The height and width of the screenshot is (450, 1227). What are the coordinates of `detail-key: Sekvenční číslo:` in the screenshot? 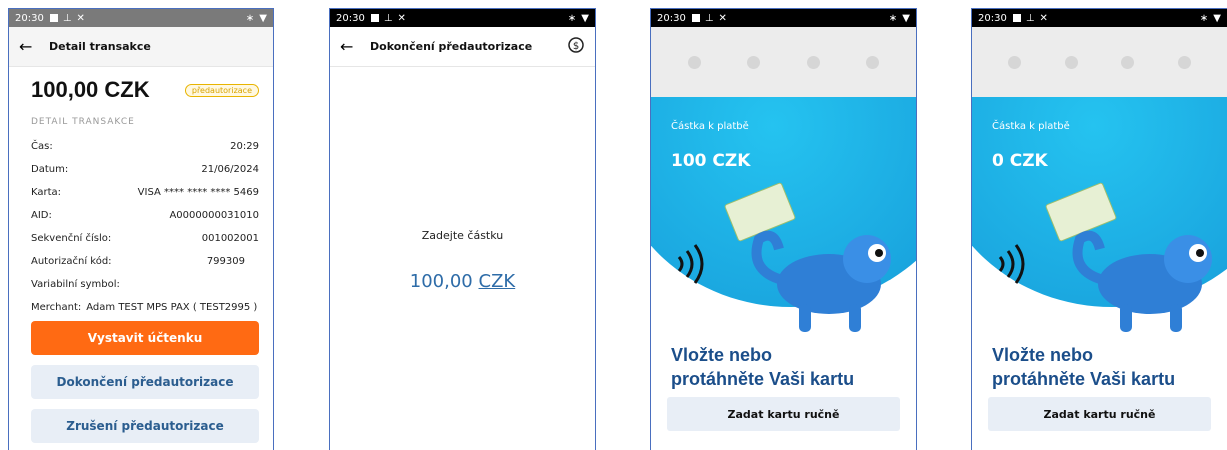 It's located at (71, 238).